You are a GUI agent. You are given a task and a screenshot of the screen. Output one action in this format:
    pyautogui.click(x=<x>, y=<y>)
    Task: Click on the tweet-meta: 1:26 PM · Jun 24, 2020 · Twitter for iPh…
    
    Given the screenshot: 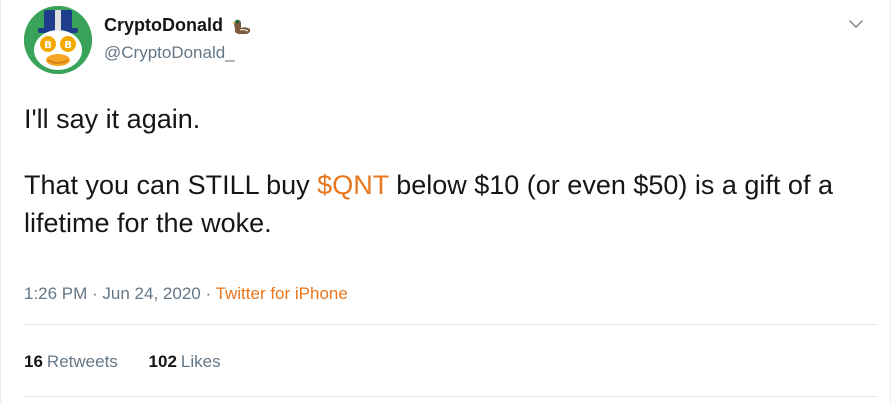 What is the action you would take?
    pyautogui.click(x=186, y=294)
    